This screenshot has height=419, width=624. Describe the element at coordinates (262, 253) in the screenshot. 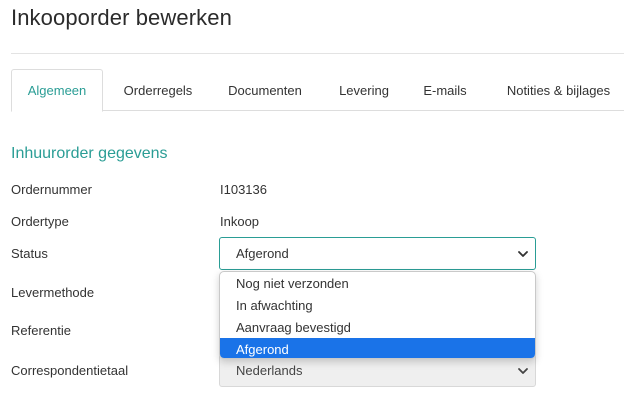

I see `status-select-value: Afgerond` at that location.